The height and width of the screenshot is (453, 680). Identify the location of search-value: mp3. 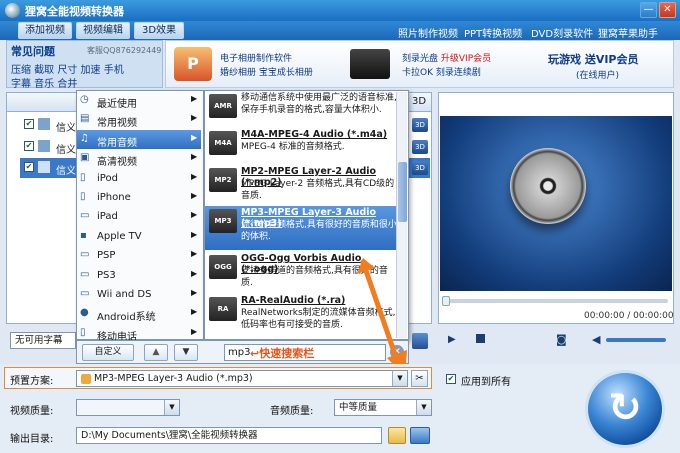
(239, 352).